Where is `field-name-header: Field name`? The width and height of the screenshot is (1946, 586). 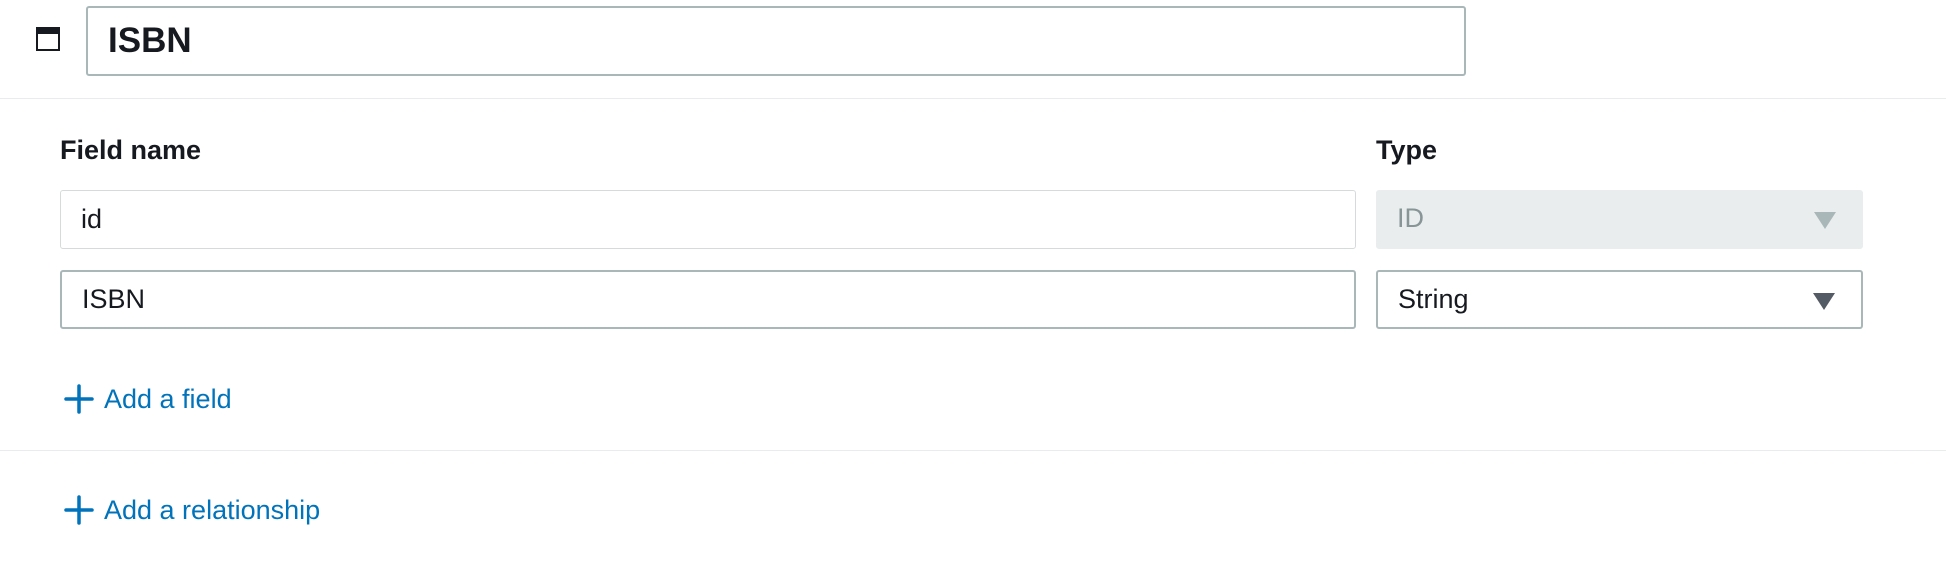 field-name-header: Field name is located at coordinates (131, 150).